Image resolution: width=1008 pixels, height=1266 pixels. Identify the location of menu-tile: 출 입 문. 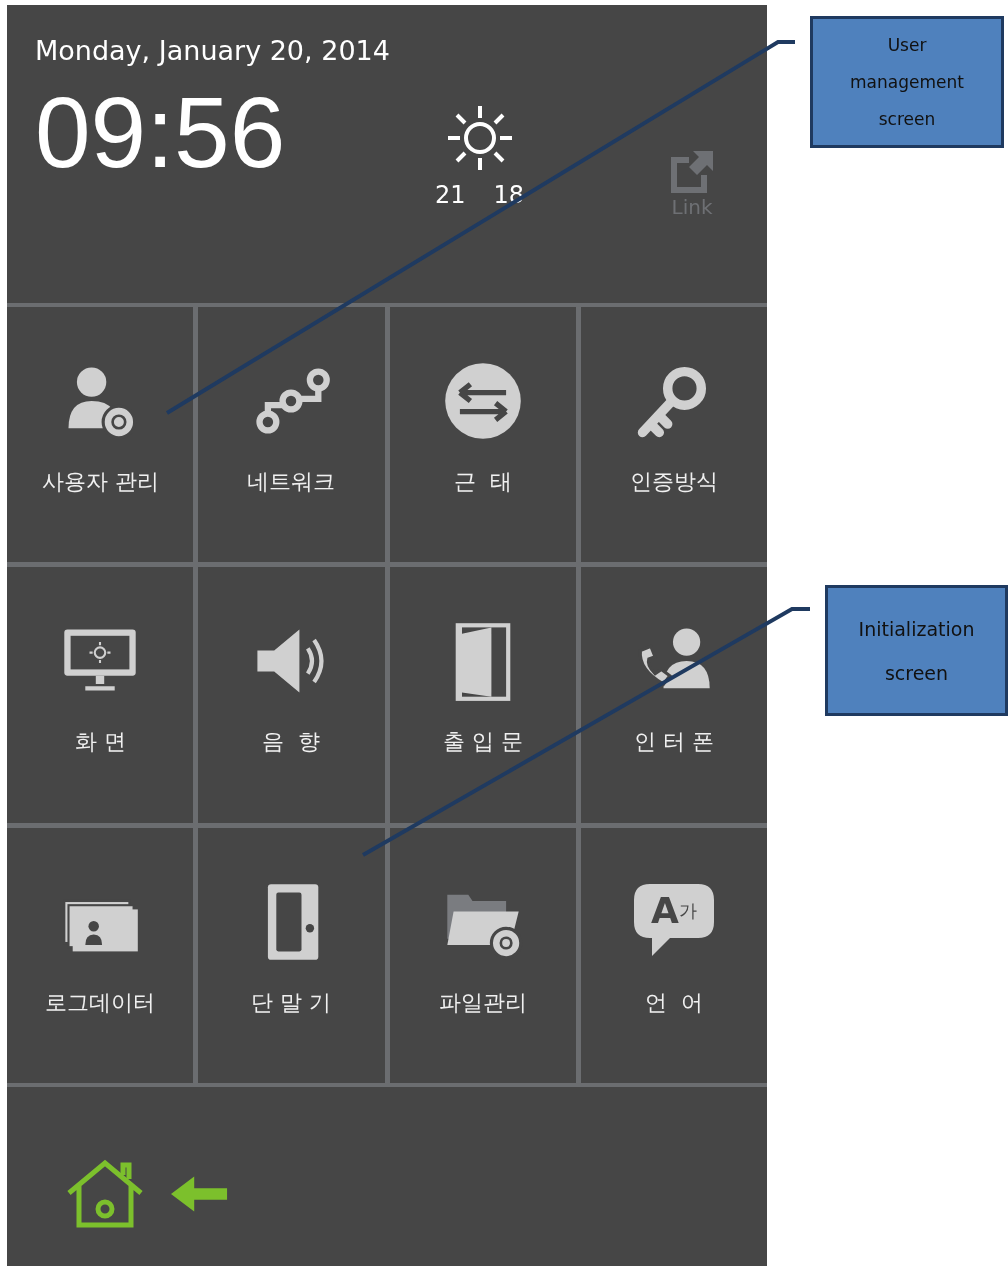
(482, 695).